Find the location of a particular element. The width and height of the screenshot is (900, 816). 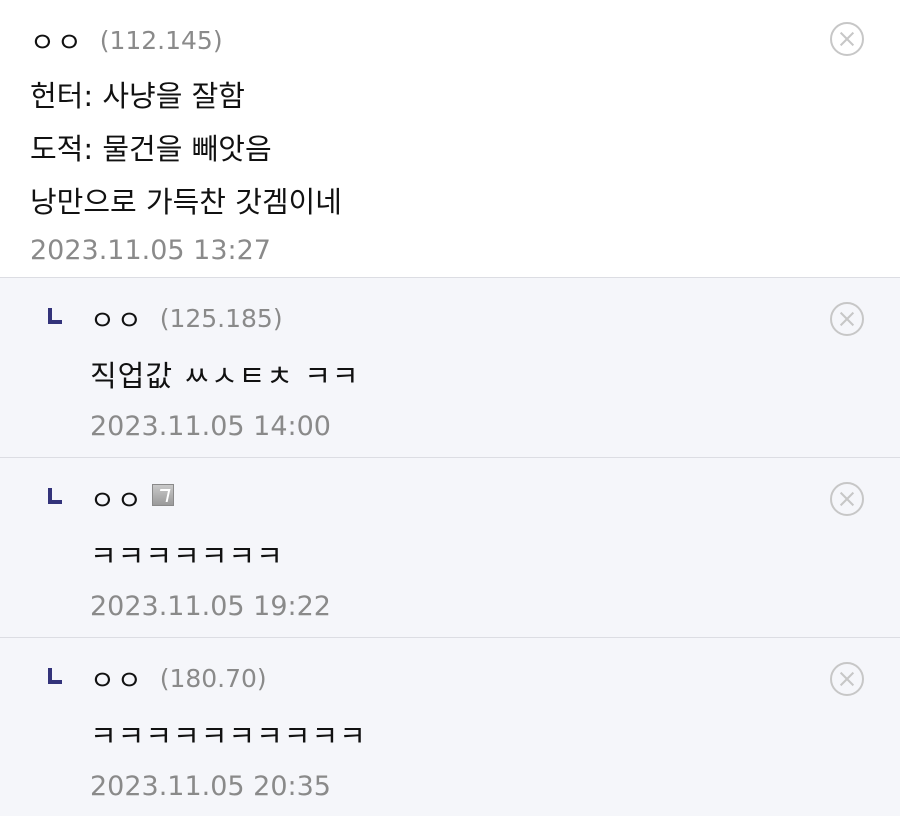

comment-line: 낭만으로 가득찬 갓겜이네 is located at coordinates (186, 202).